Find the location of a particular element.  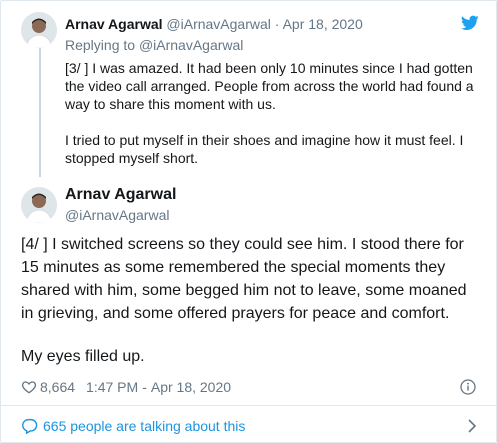

twitter-bird-icon is located at coordinates (470, 23).